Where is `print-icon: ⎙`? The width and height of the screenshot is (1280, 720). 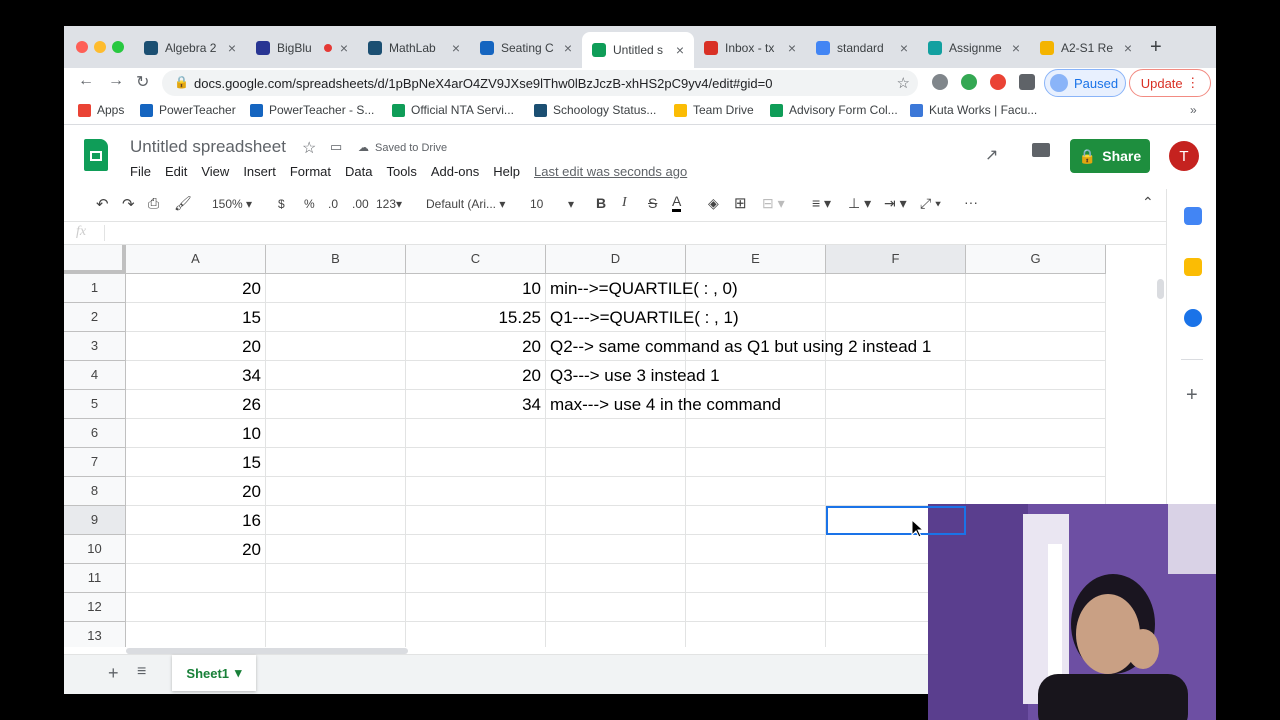
print-icon: ⎙ is located at coordinates (153, 203).